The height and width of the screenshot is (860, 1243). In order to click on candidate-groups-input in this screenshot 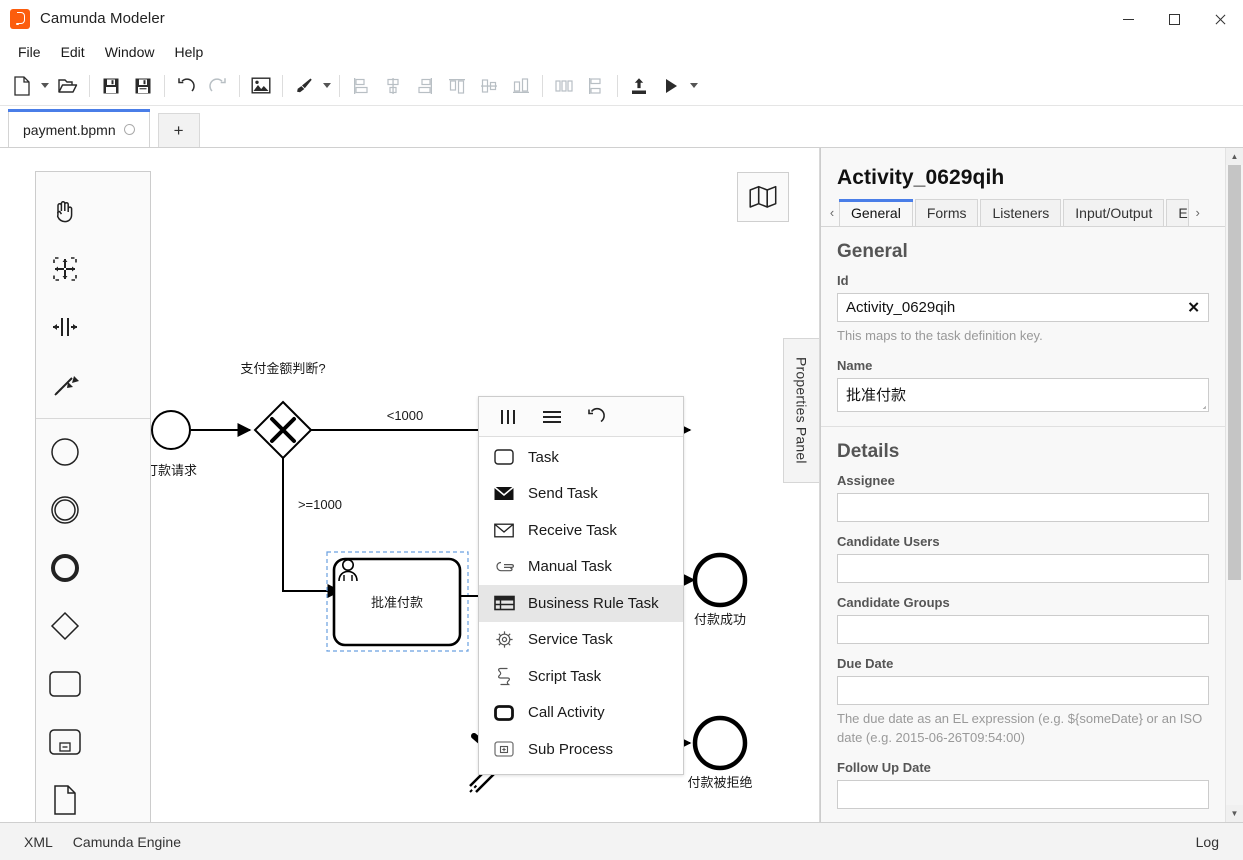, I will do `click(1023, 629)`.